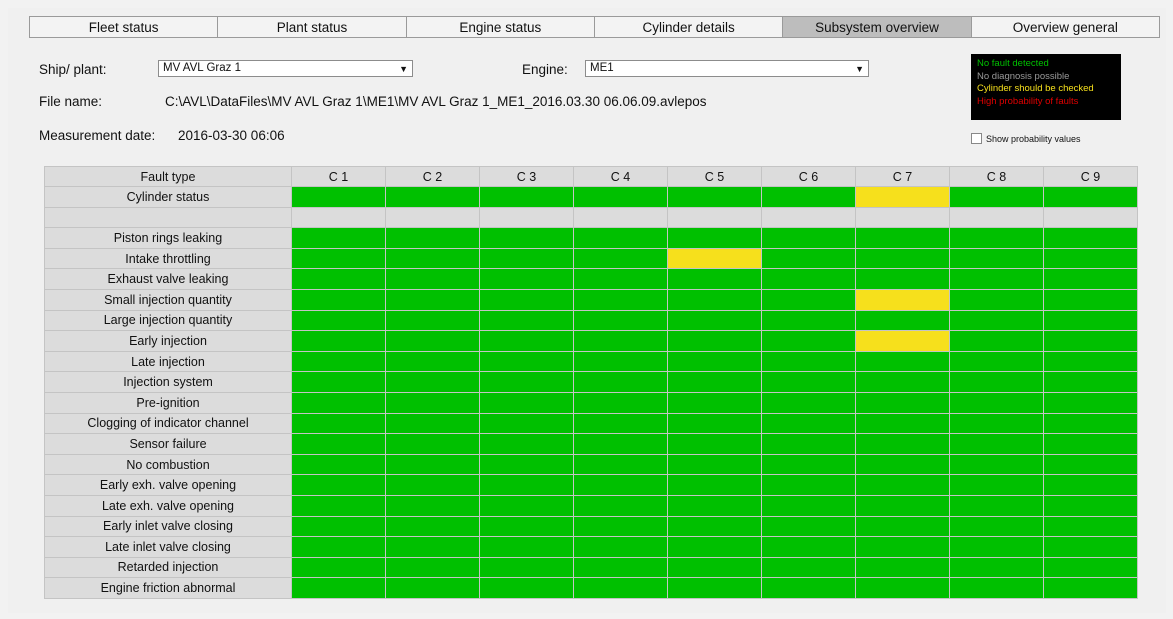 The height and width of the screenshot is (619, 1173). Describe the element at coordinates (1026, 138) in the screenshot. I see `show-probability-toggle: Show probability values` at that location.